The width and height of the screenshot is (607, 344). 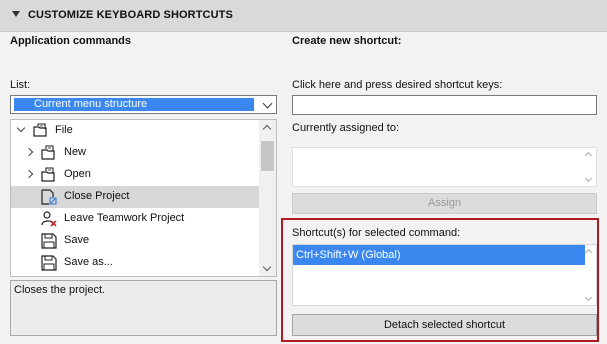 I want to click on list-select: Current menu structure, so click(x=143, y=104).